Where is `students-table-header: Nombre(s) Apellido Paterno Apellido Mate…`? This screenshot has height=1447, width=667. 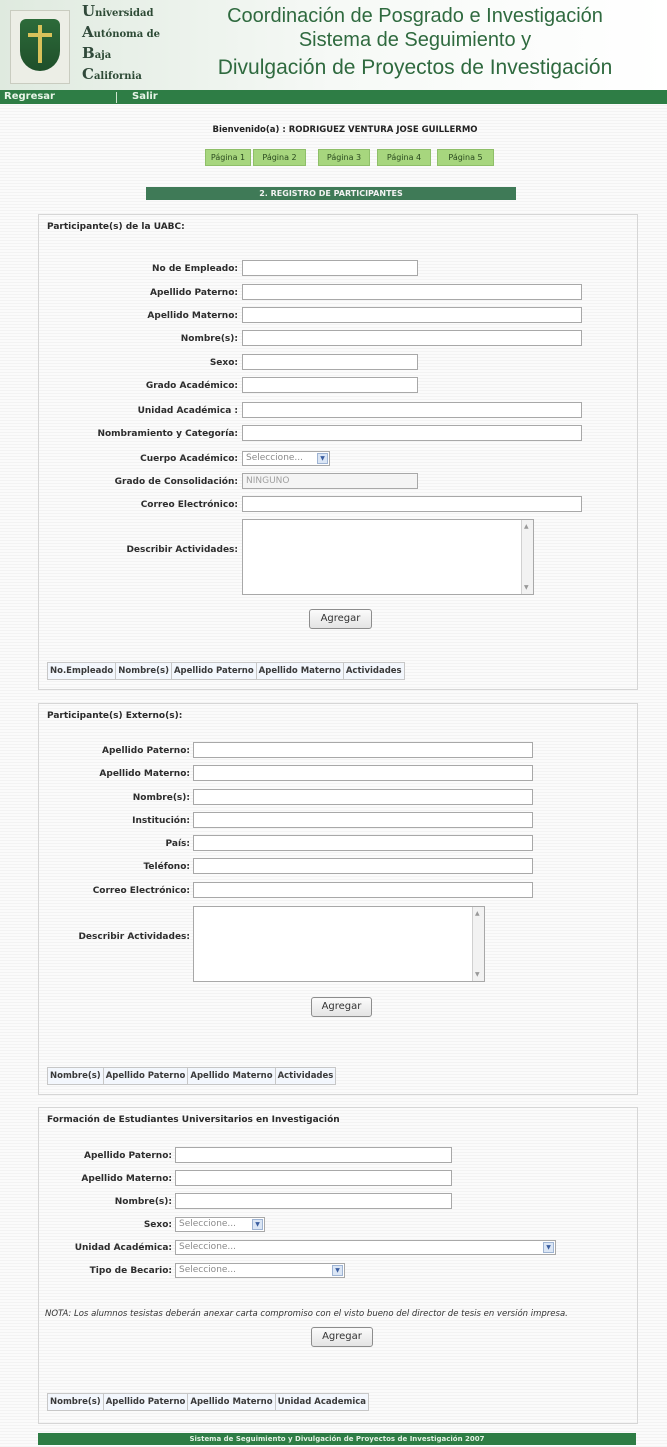
students-table-header: Nombre(s) Apellido Paterno Apellido Mate… is located at coordinates (208, 1402).